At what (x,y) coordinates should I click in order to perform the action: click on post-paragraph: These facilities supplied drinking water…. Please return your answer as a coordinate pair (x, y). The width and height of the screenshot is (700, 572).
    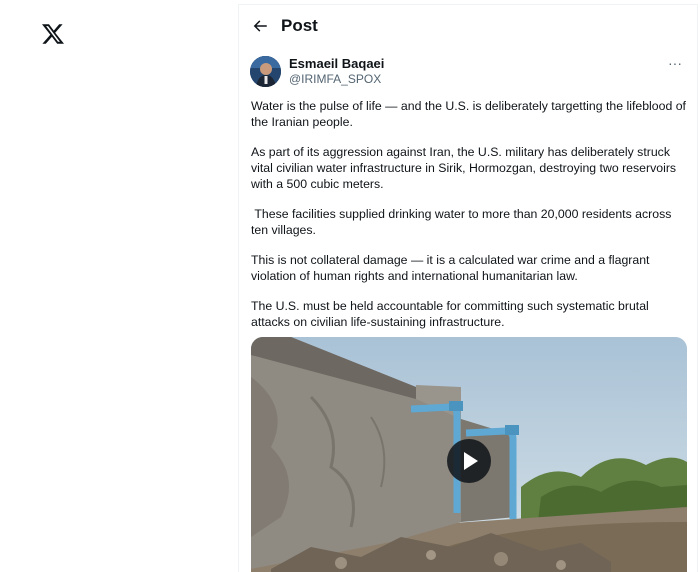
    Looking at the image, I should click on (463, 222).